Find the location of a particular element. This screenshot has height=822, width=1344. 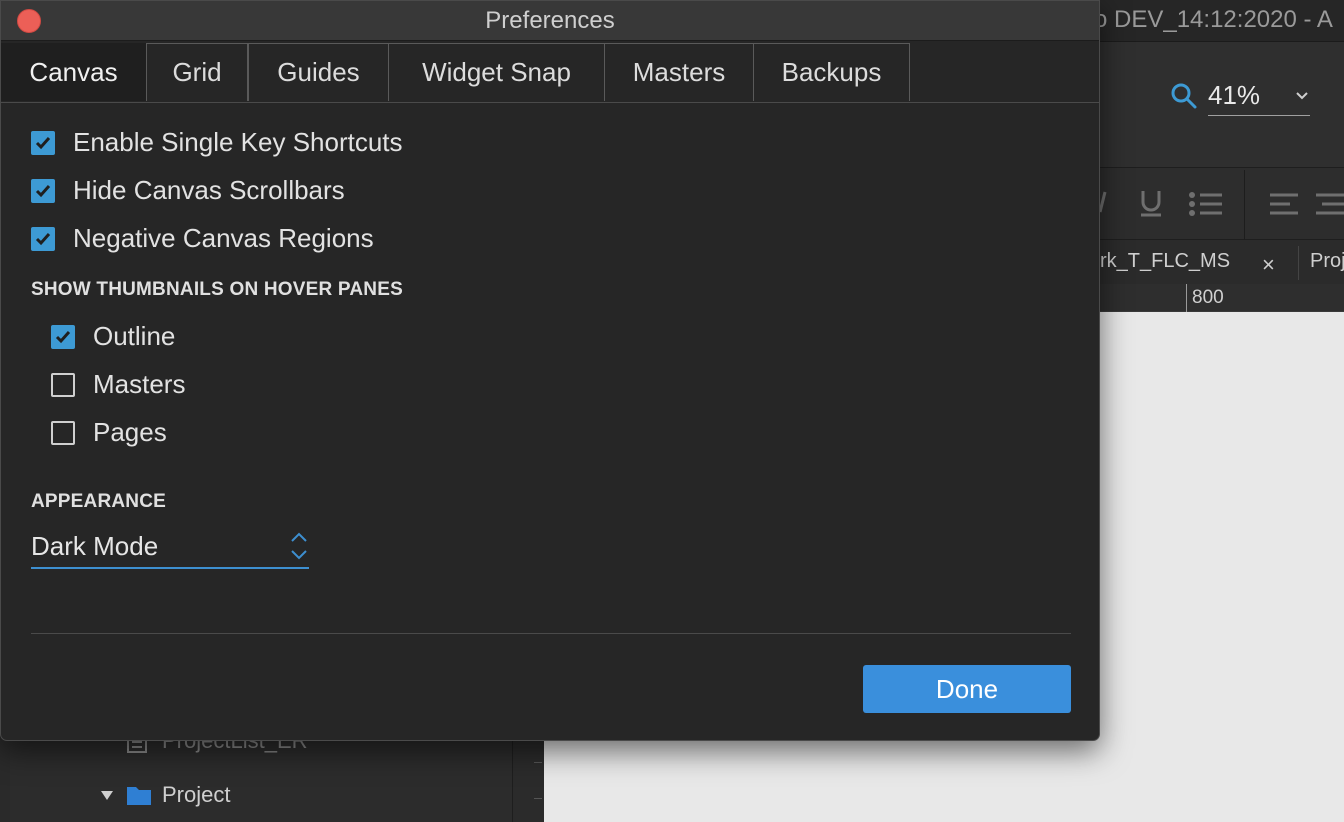

tab-grid: Grid is located at coordinates (197, 72).